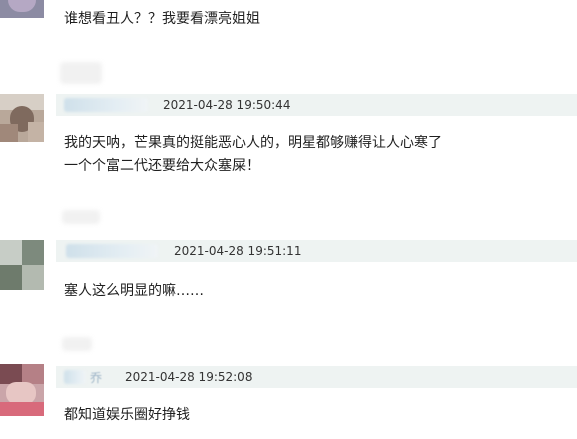  What do you see at coordinates (227, 105) in the screenshot?
I see `timestamp: 2021-04-28 19:50:44` at bounding box center [227, 105].